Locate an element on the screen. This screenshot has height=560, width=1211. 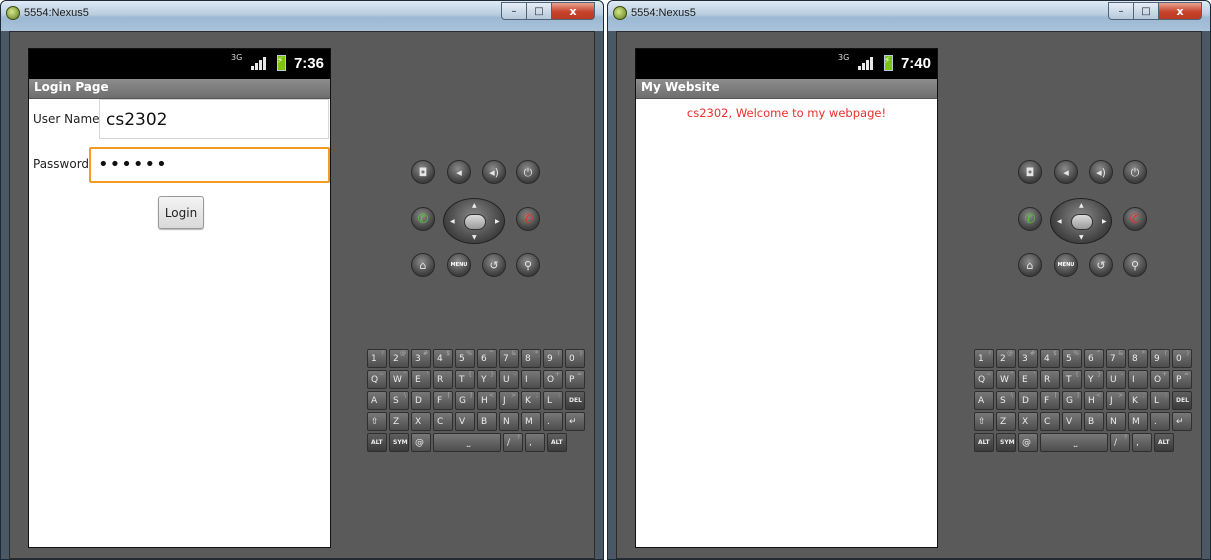
key-0: 0) is located at coordinates (575, 358).